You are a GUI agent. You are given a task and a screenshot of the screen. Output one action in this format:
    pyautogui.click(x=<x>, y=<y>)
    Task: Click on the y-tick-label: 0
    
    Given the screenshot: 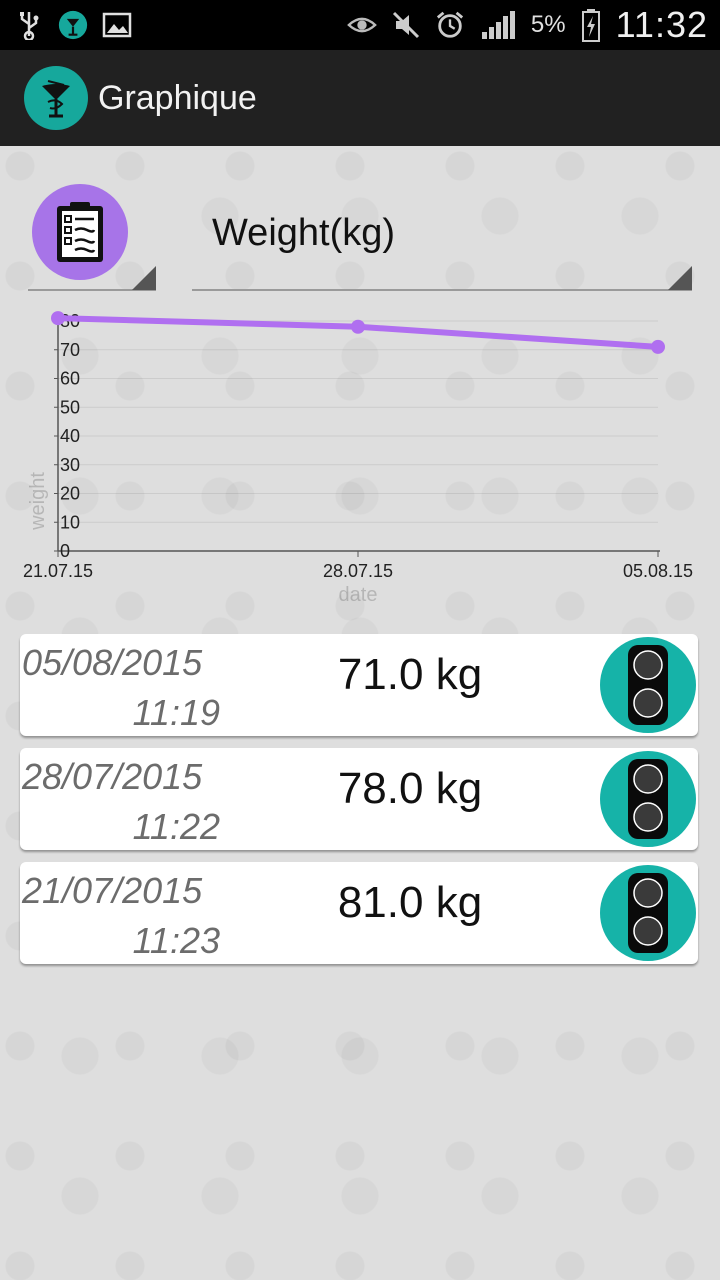 What is the action you would take?
    pyautogui.click(x=65, y=551)
    